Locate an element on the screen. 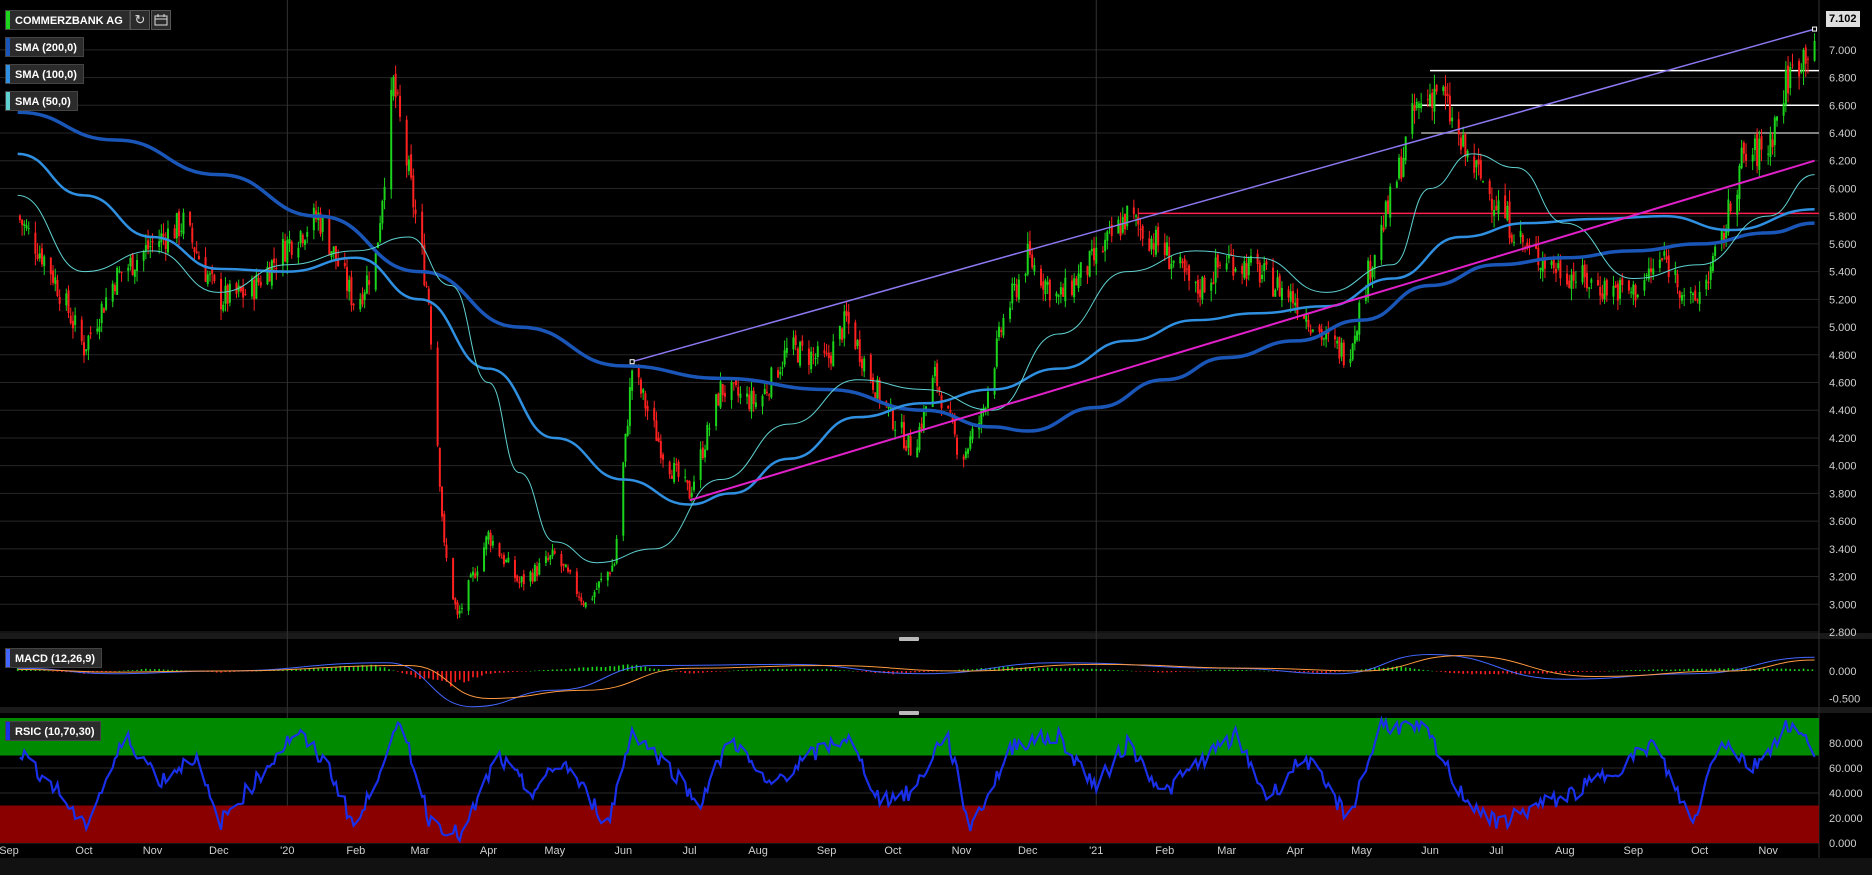 The width and height of the screenshot is (1872, 875). price-tick-label: 3.800 is located at coordinates (1843, 494).